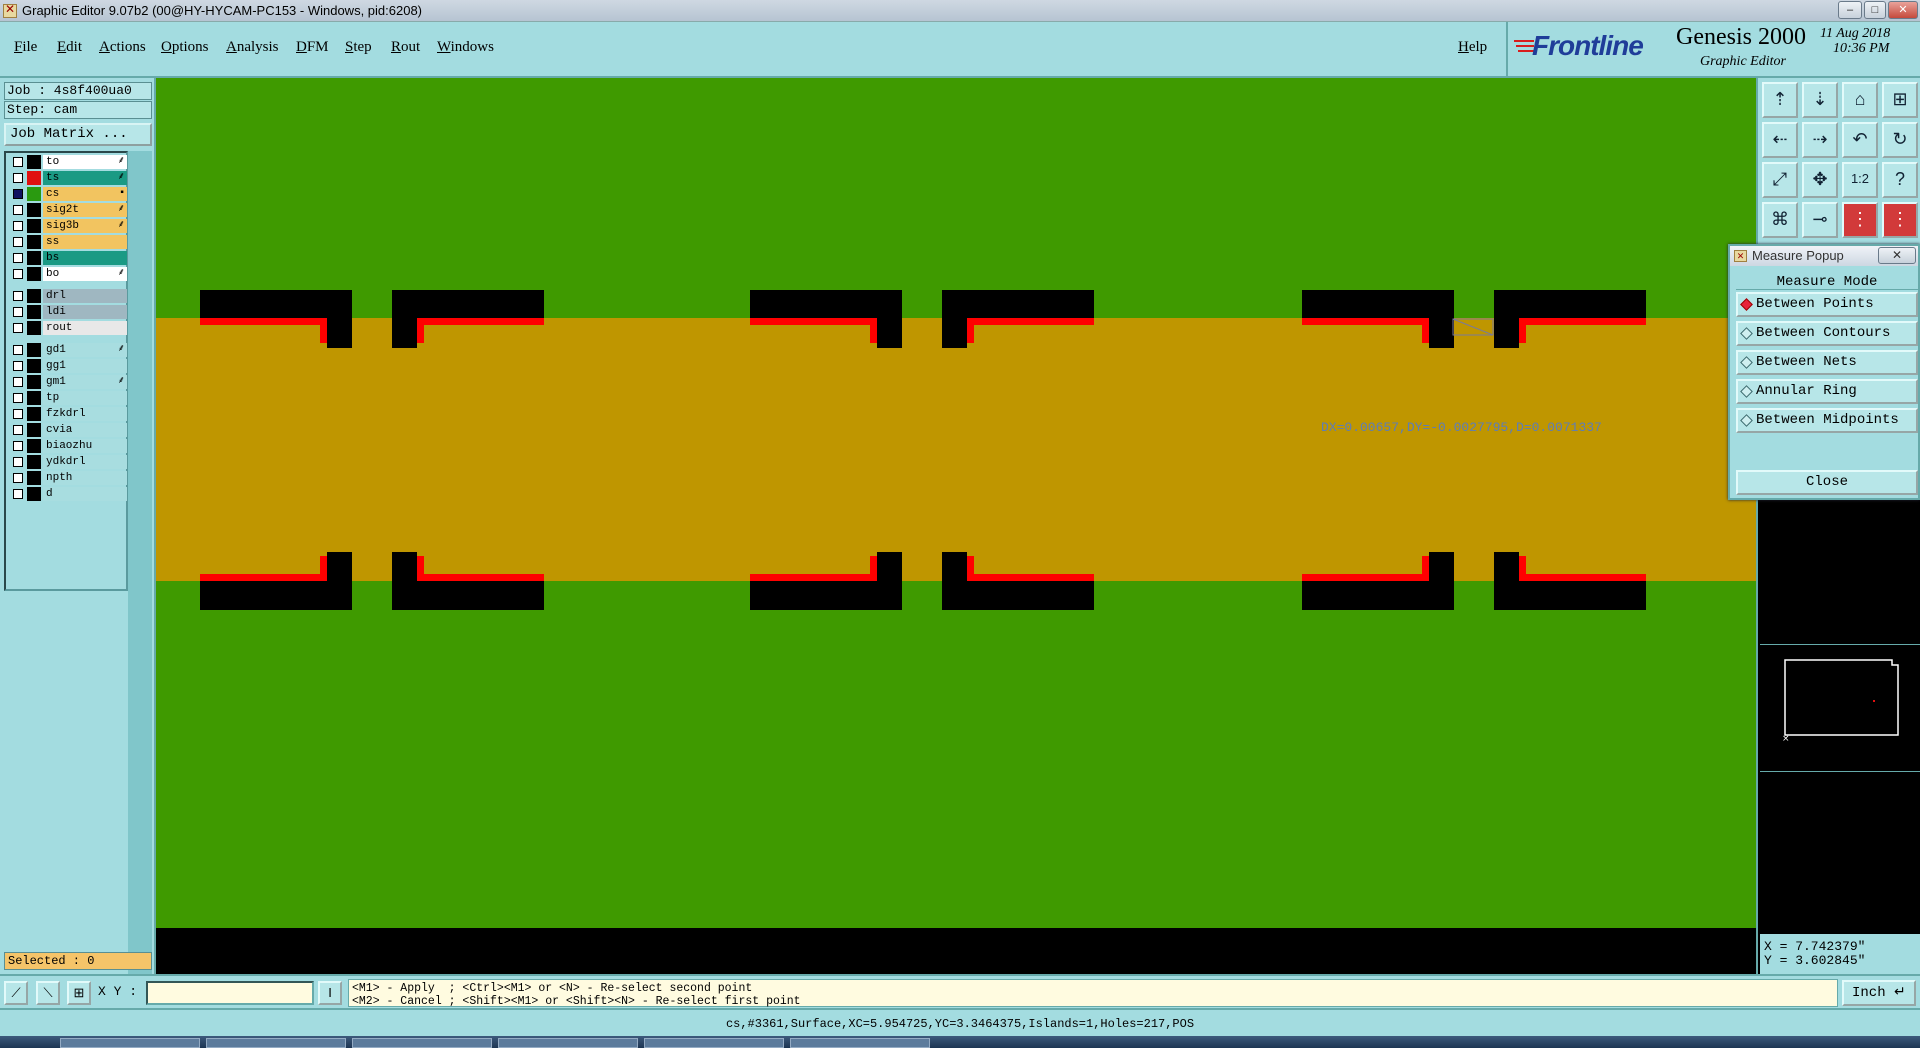 The height and width of the screenshot is (1048, 1920). I want to click on layer-name: rout, so click(85, 328).